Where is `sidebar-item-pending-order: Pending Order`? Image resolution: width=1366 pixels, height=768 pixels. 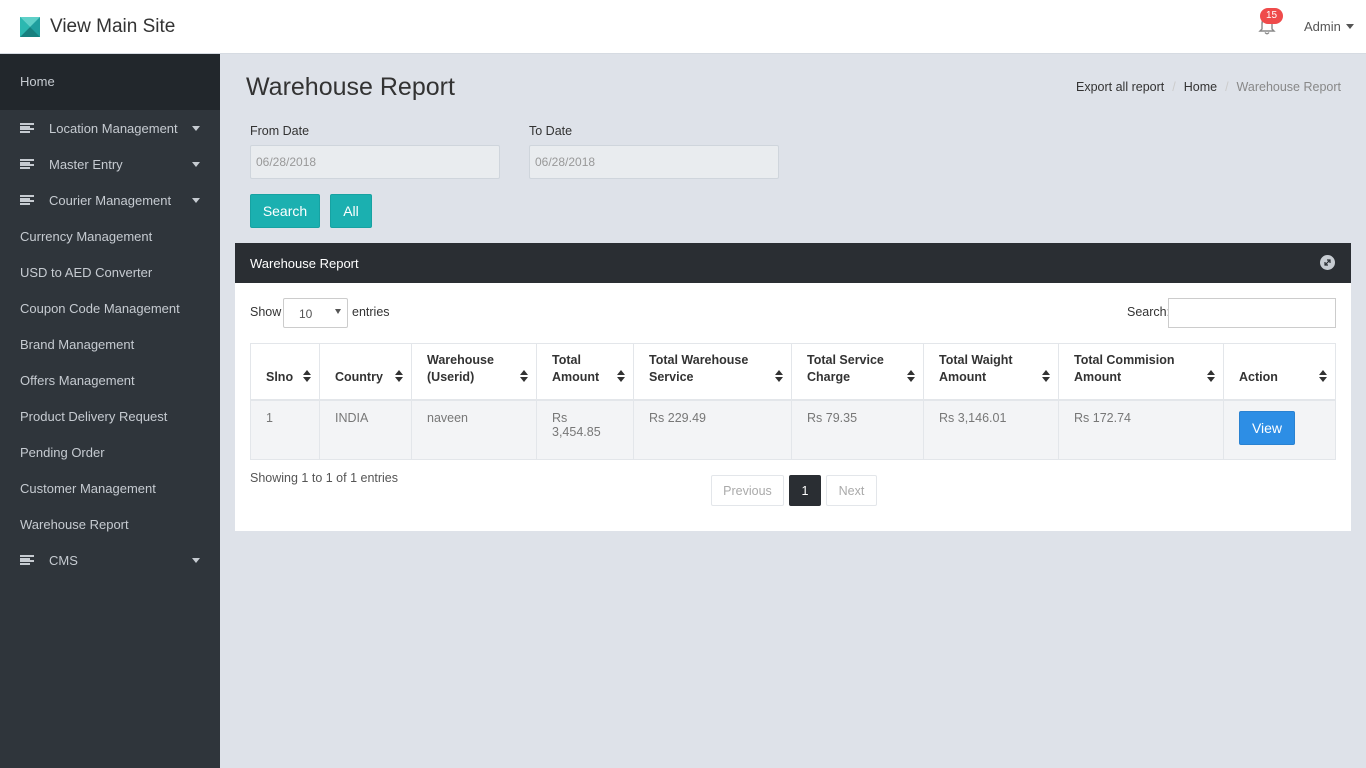 sidebar-item-pending-order: Pending Order is located at coordinates (110, 452).